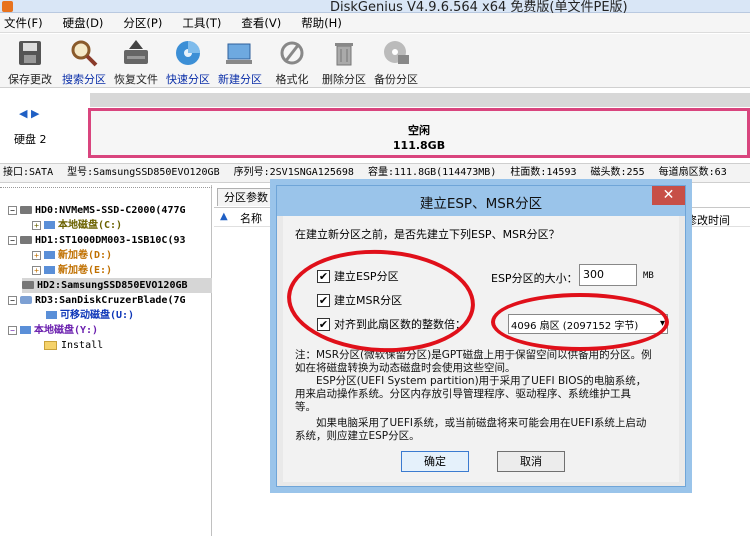 The height and width of the screenshot is (536, 750). What do you see at coordinates (344, 53) in the screenshot?
I see `trash-icon` at bounding box center [344, 53].